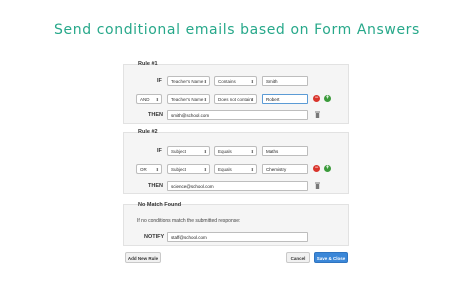 The image size is (474, 296). Describe the element at coordinates (160, 205) in the screenshot. I see `no-match-title: No Match Found` at that location.